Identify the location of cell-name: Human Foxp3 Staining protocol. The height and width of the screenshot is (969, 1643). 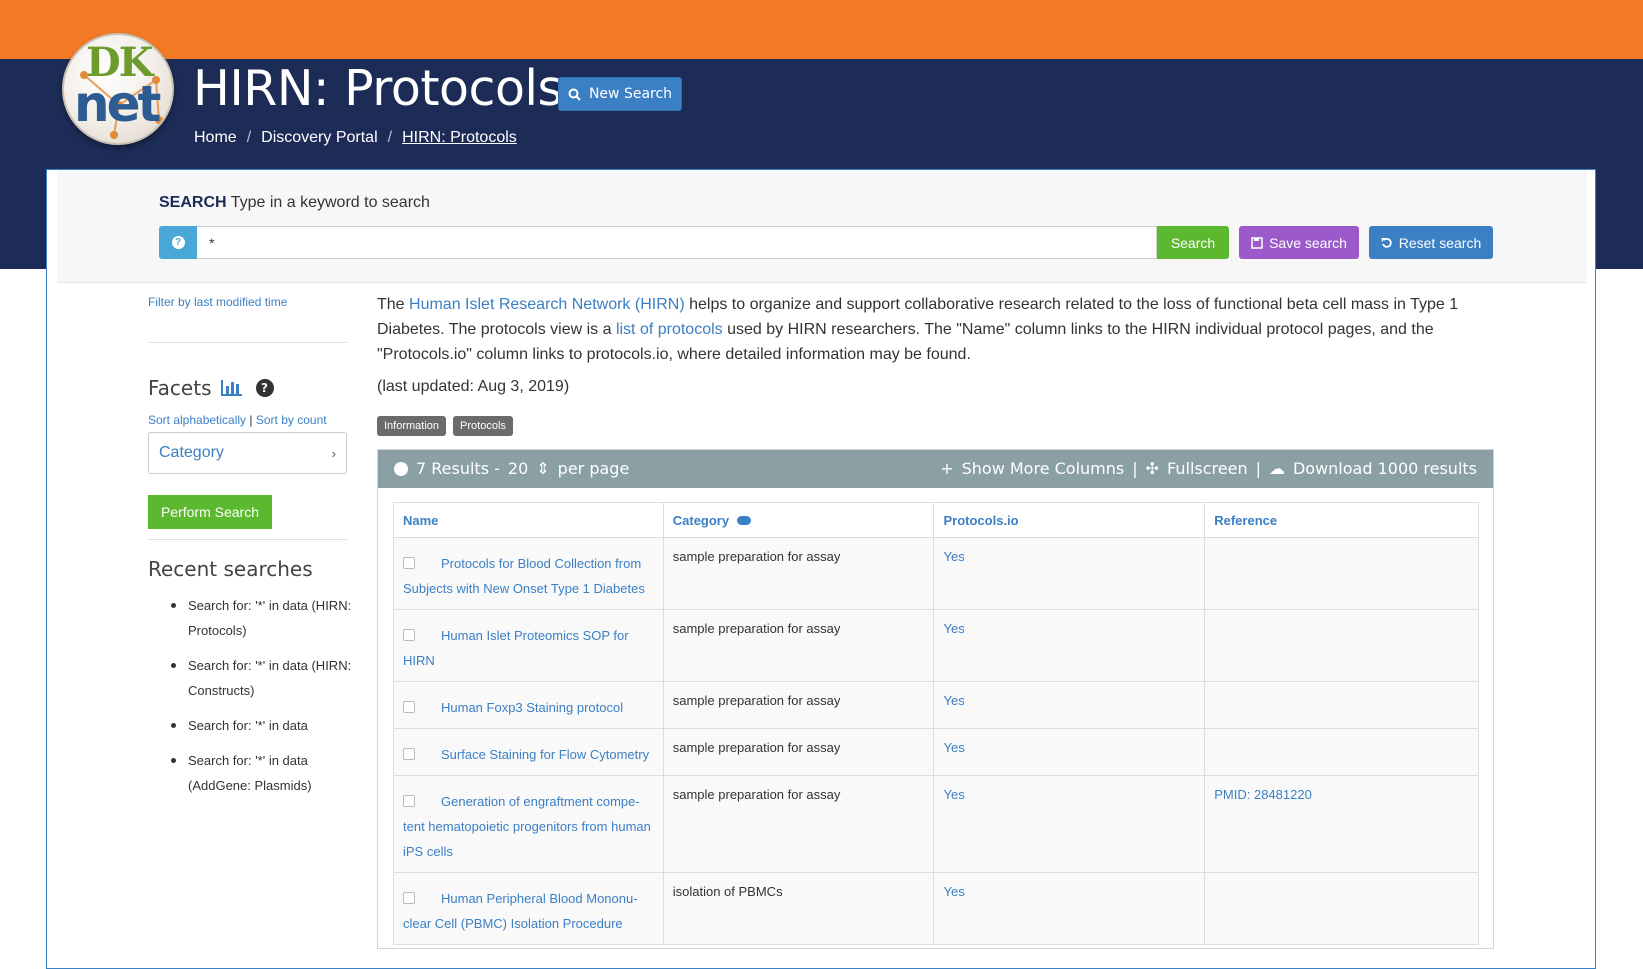
(528, 705).